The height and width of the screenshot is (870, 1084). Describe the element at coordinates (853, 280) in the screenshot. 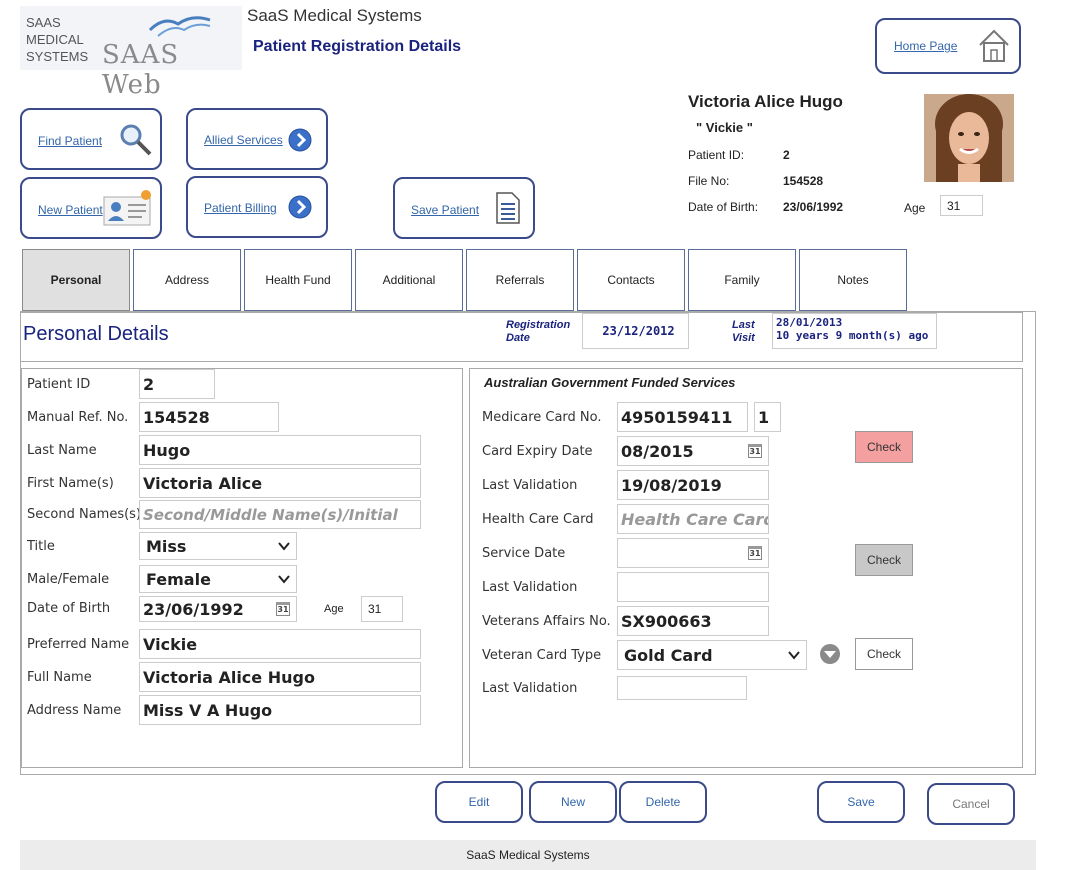

I see `tab-notes: Notes` at that location.